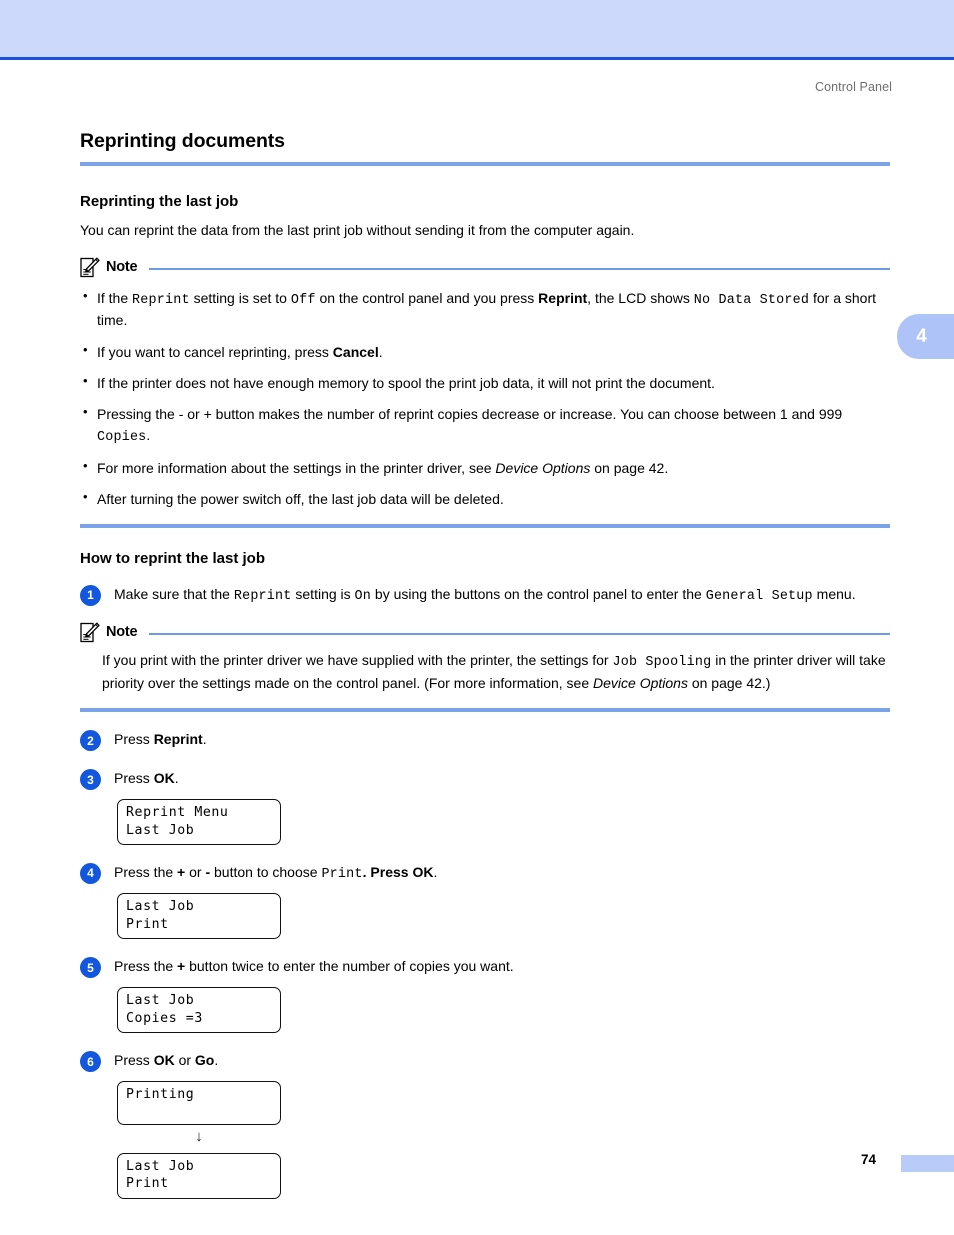 The image size is (954, 1235). I want to click on step-text: Press OK or Go., so click(166, 1060).